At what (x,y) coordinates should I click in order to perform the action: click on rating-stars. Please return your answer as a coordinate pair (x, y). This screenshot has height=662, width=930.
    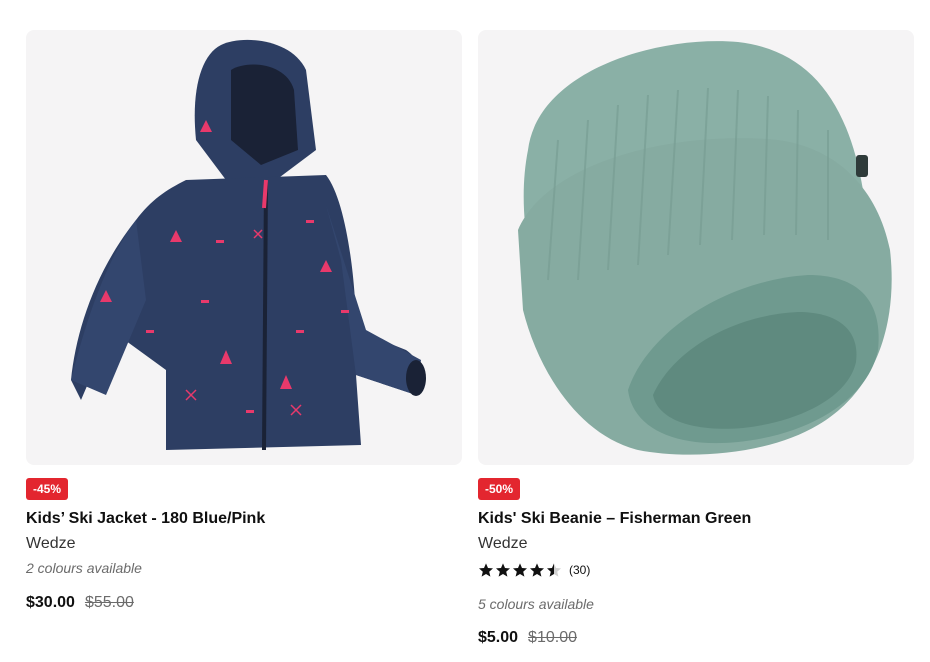
    Looking at the image, I should click on (520, 570).